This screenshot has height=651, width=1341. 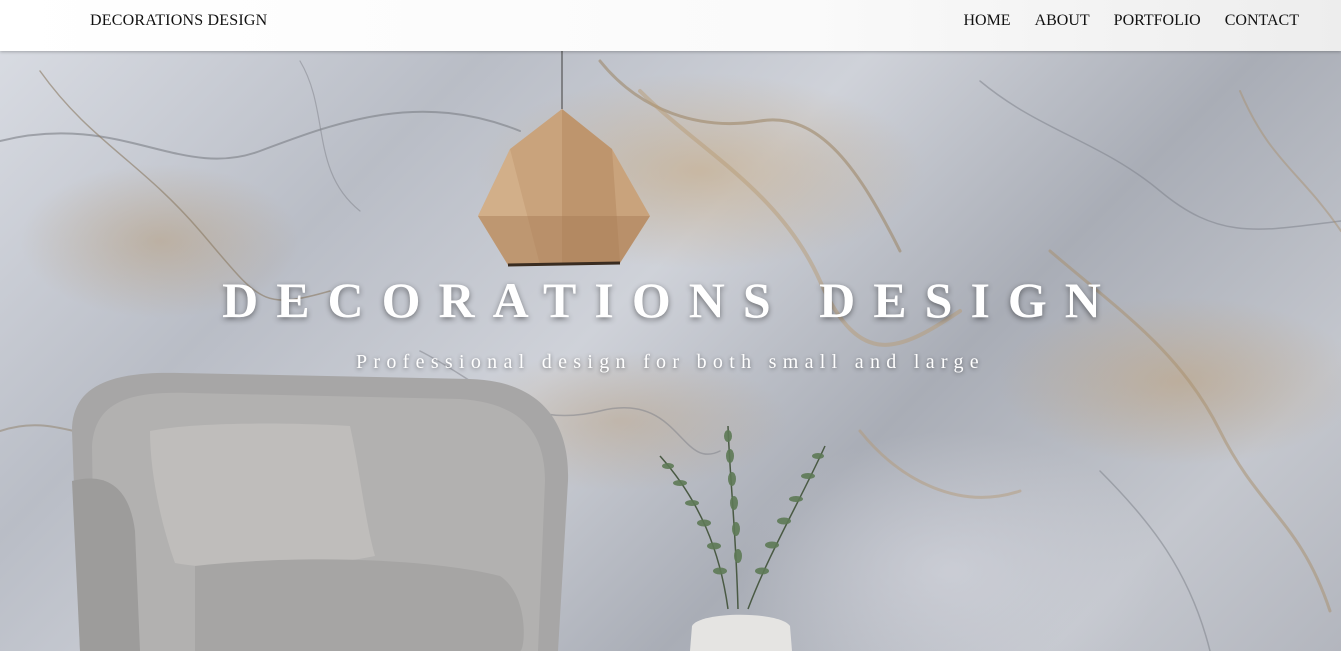 What do you see at coordinates (670, 300) in the screenshot?
I see `hero-title: DECORATIONS DESIGN` at bounding box center [670, 300].